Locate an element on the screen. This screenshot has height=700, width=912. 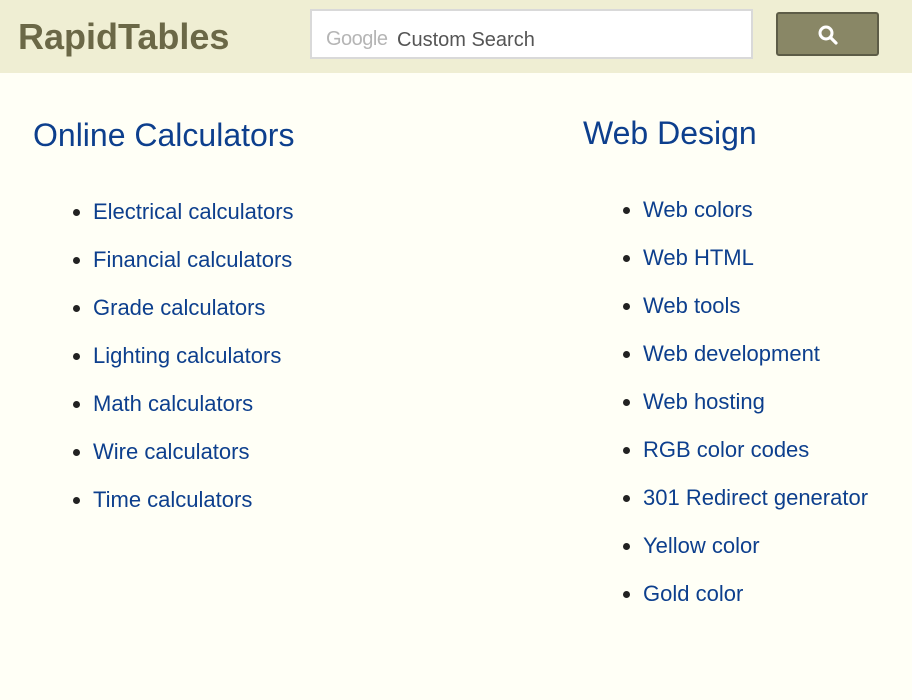
list-item: Gold color is located at coordinates (745, 605).